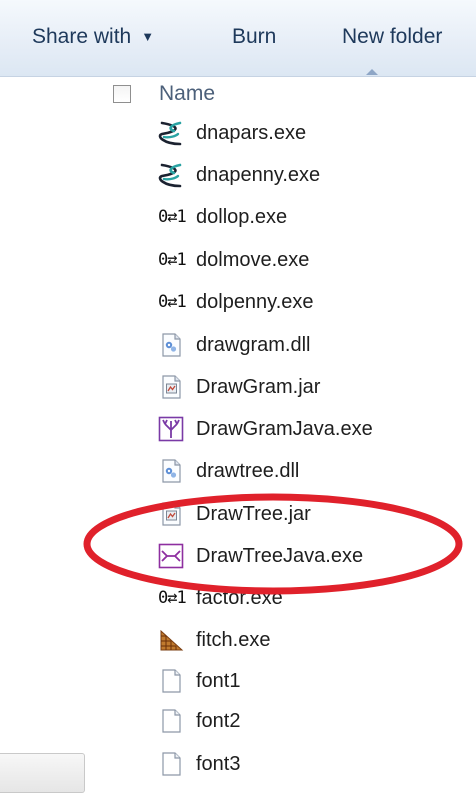 This screenshot has width=476, height=793. I want to click on file-row: 0⇄1 dollop.exe, so click(308, 217).